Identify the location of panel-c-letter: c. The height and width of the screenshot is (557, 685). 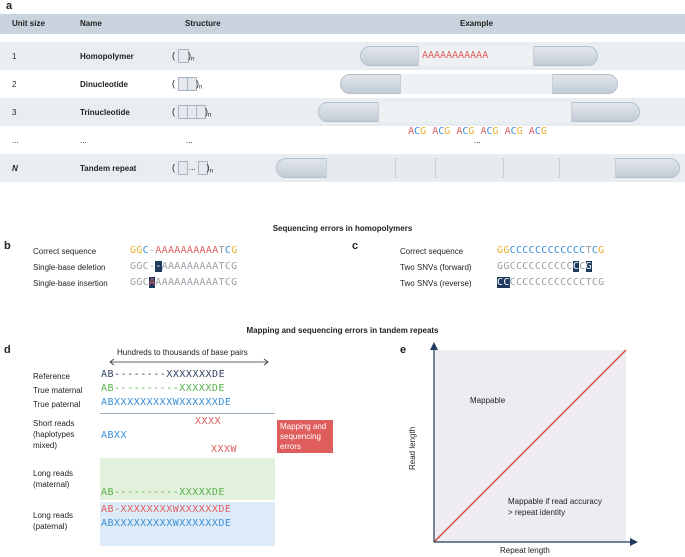
(355, 246).